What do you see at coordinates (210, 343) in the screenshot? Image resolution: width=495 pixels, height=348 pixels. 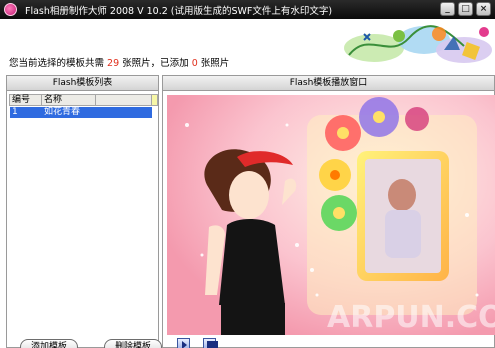 I see `stop-icon` at bounding box center [210, 343].